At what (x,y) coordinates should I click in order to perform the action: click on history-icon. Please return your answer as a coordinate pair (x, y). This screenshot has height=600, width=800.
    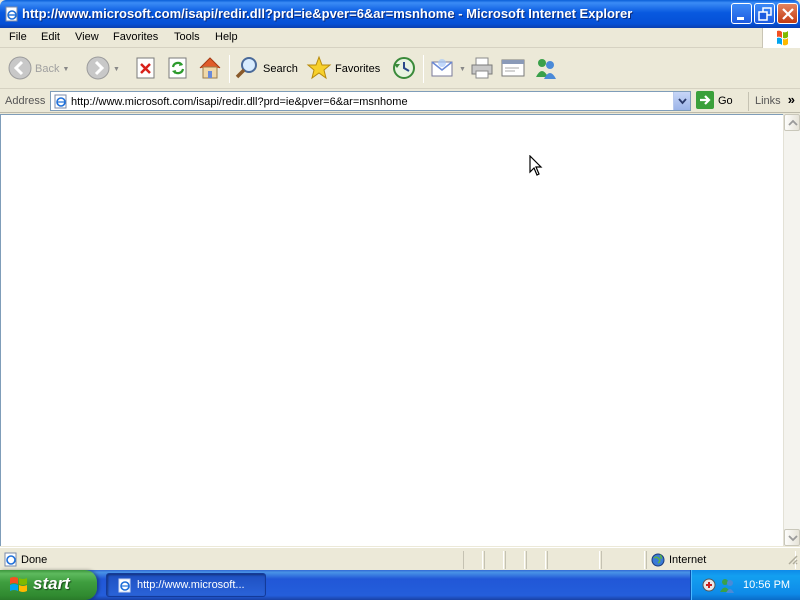
    Looking at the image, I should click on (404, 69).